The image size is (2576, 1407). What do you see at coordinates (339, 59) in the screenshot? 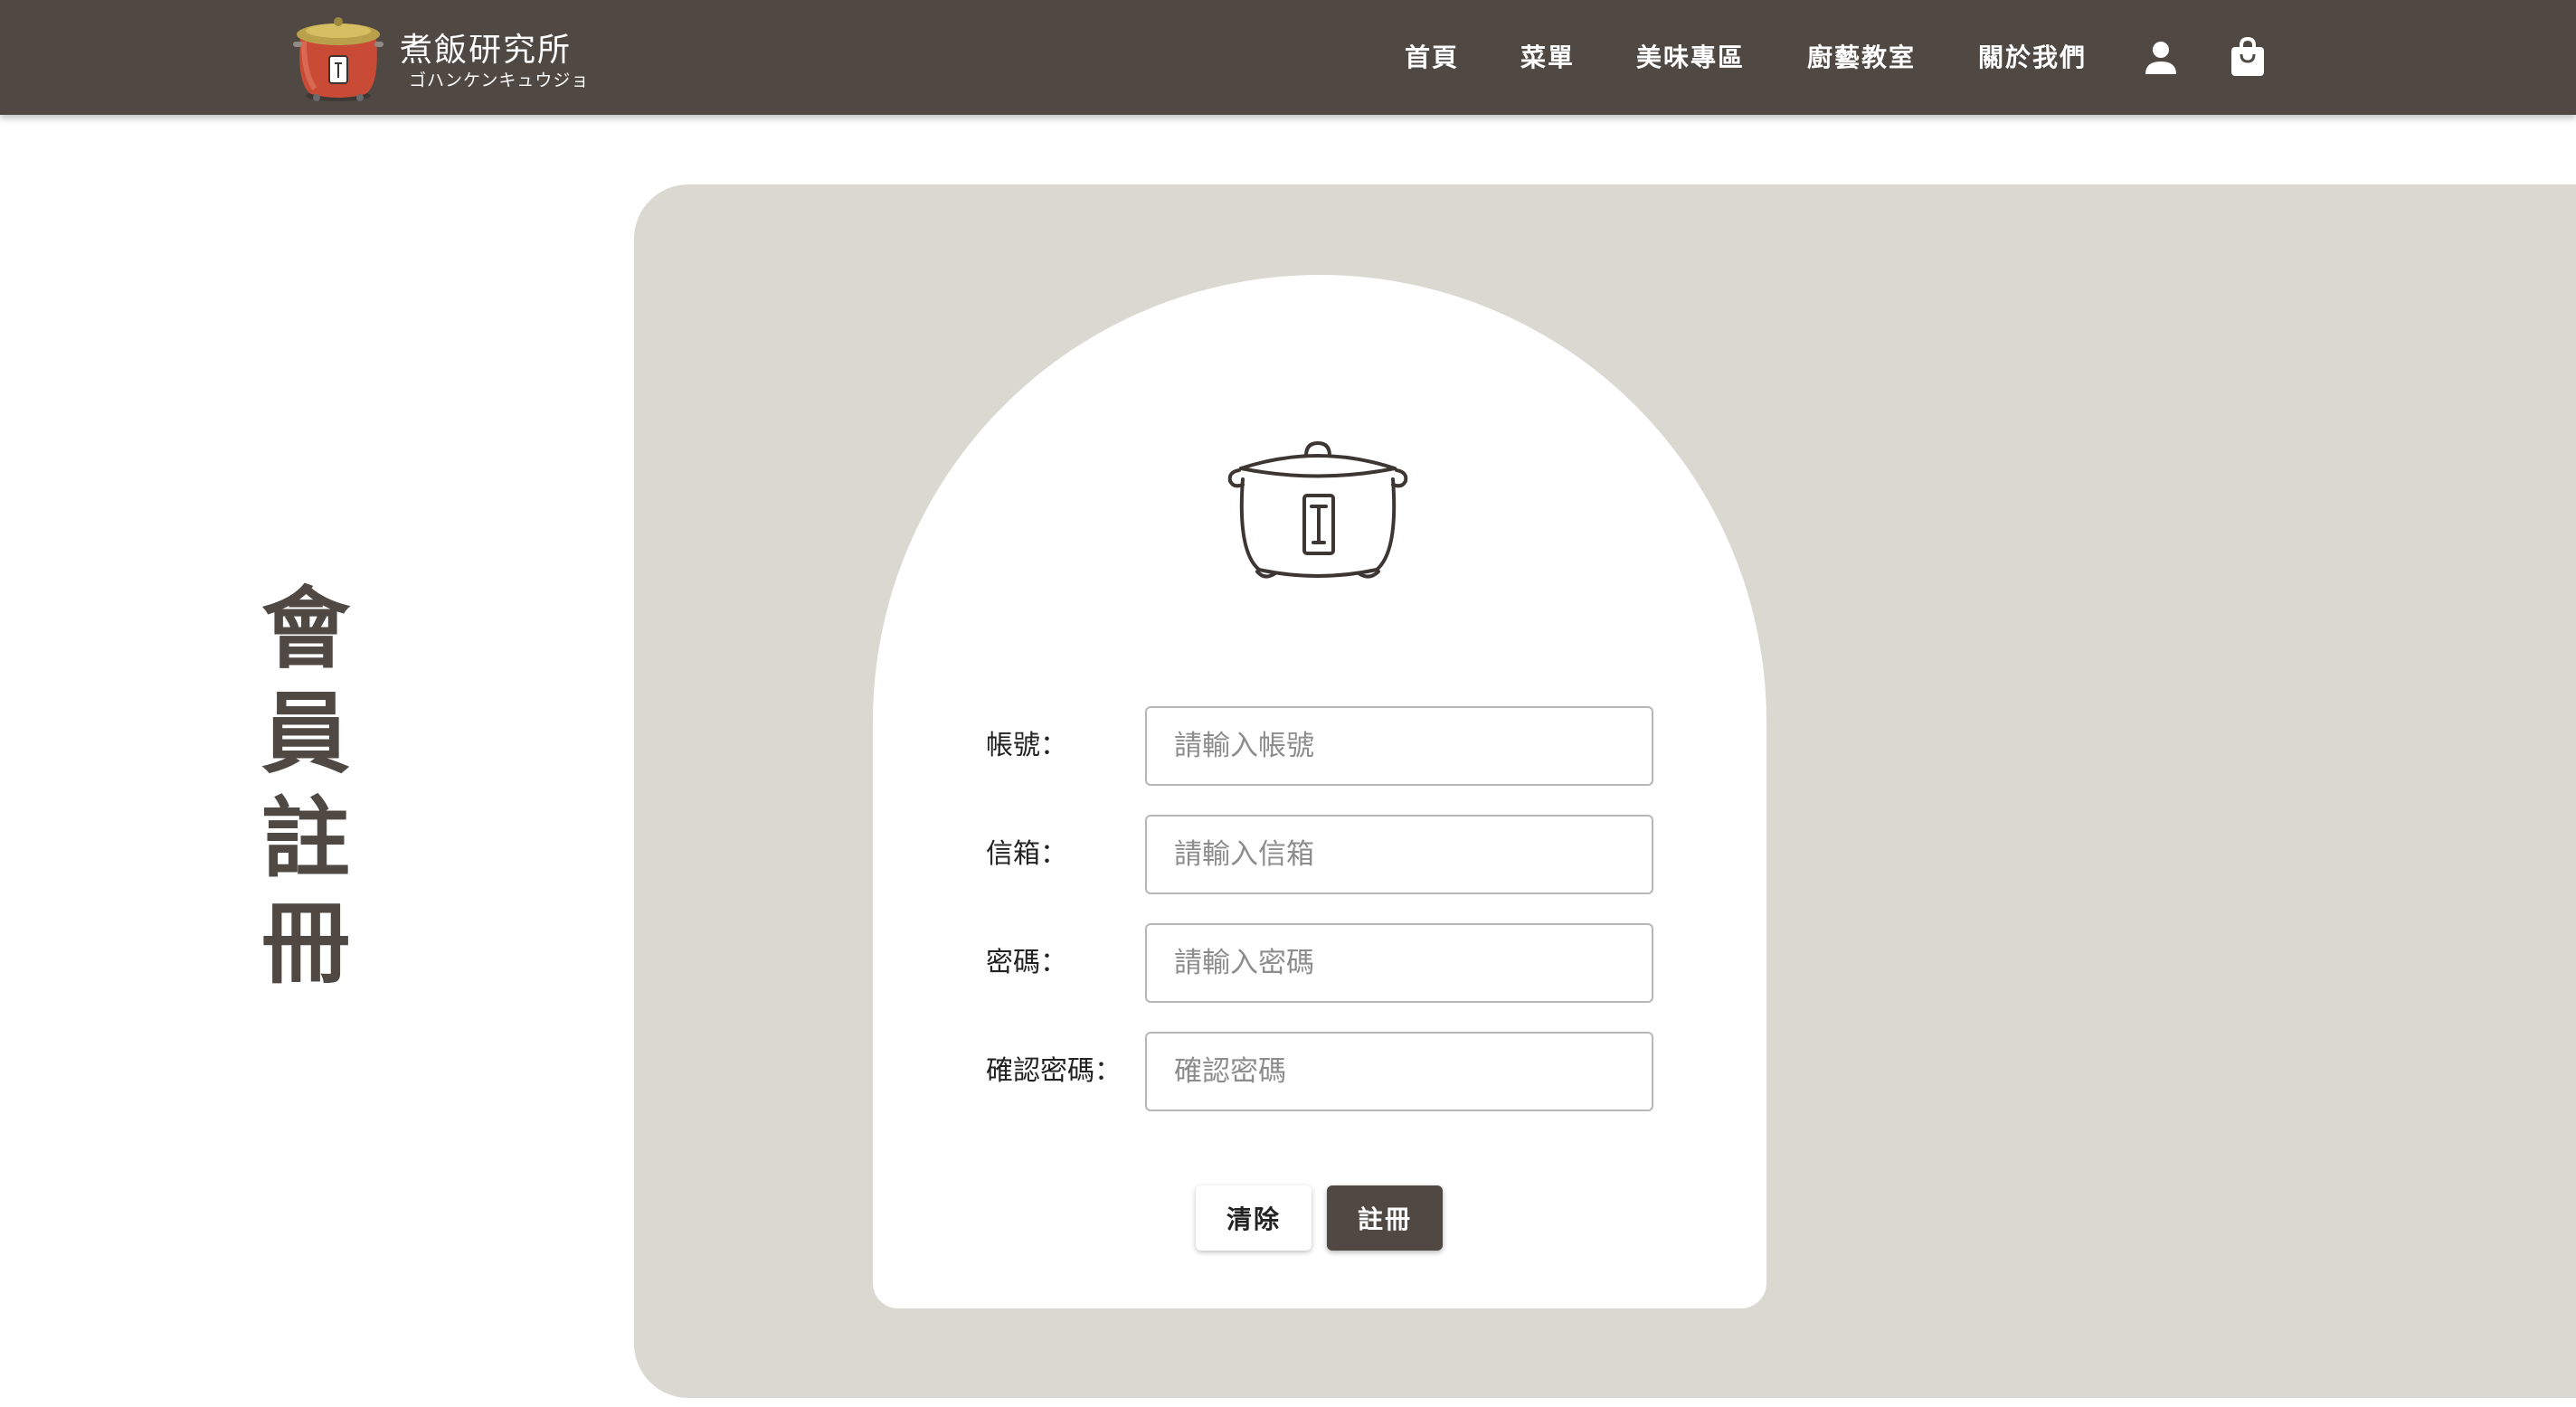
I see `rice-cooker-logo-icon` at bounding box center [339, 59].